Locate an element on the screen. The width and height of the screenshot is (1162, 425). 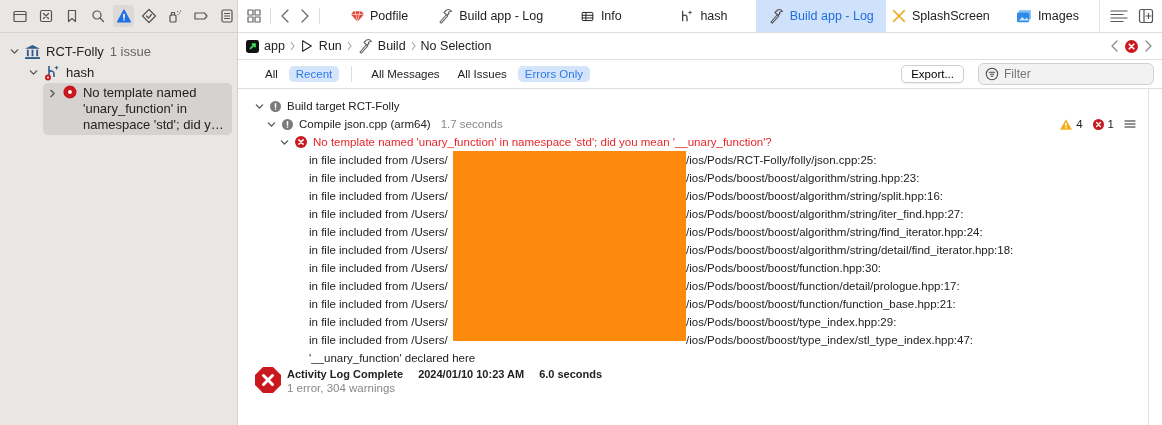
issue-label: RCT-Folly is located at coordinates (75, 51).